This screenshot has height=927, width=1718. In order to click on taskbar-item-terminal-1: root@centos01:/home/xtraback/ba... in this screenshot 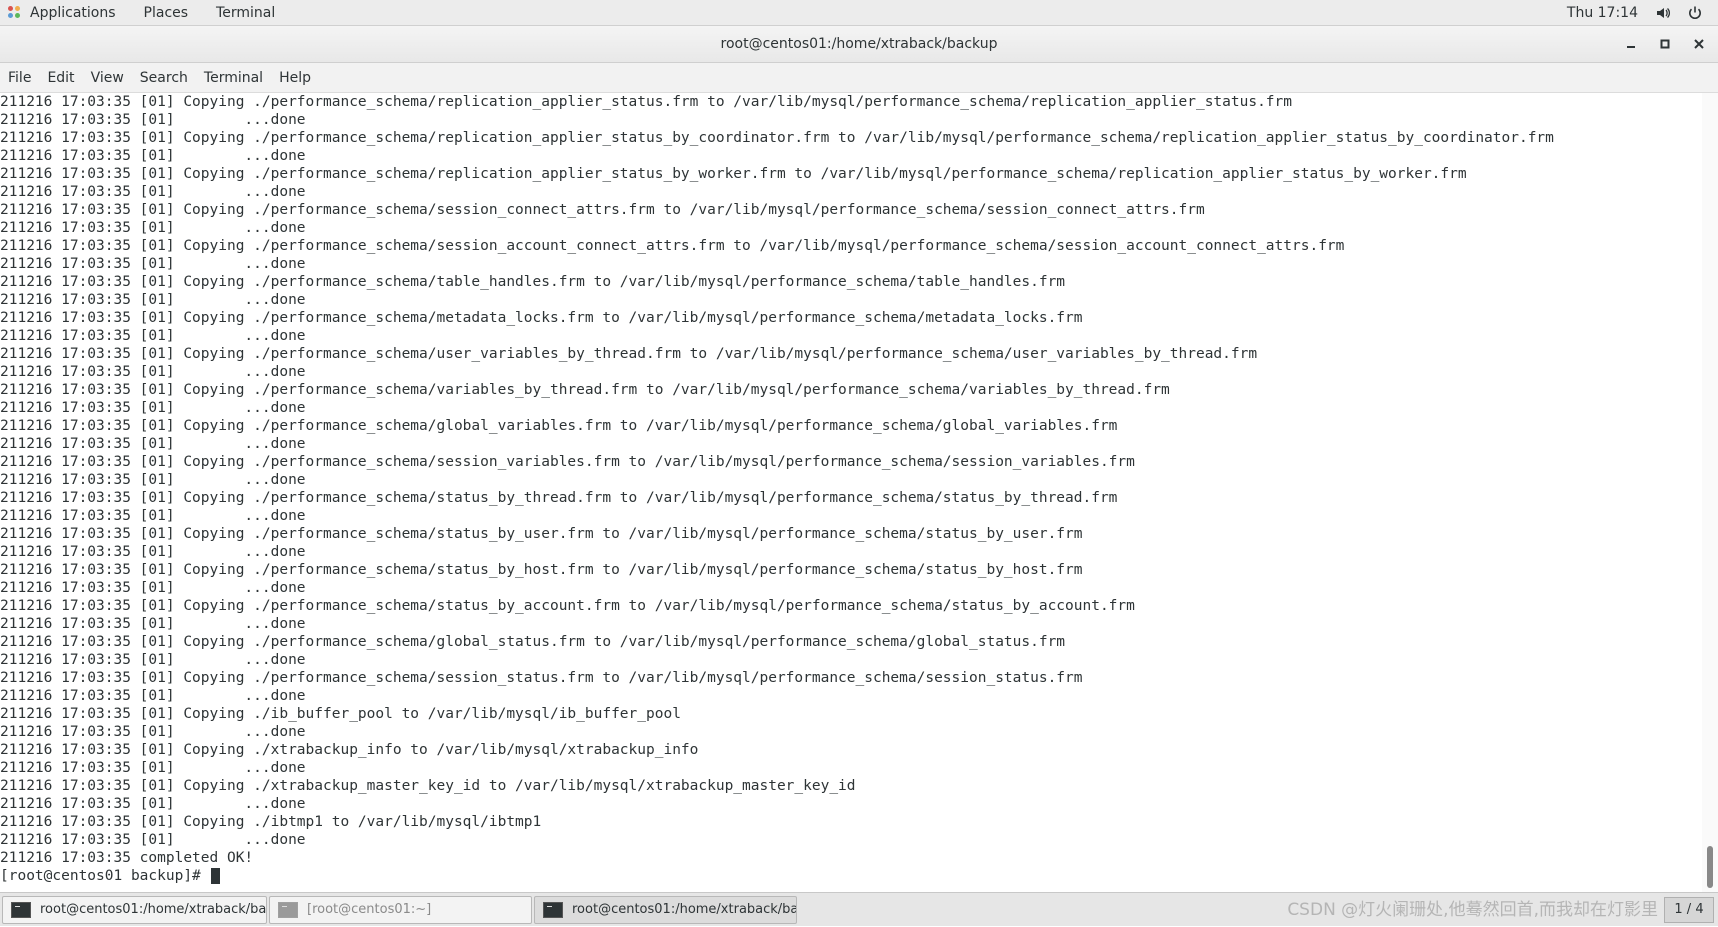, I will do `click(134, 909)`.